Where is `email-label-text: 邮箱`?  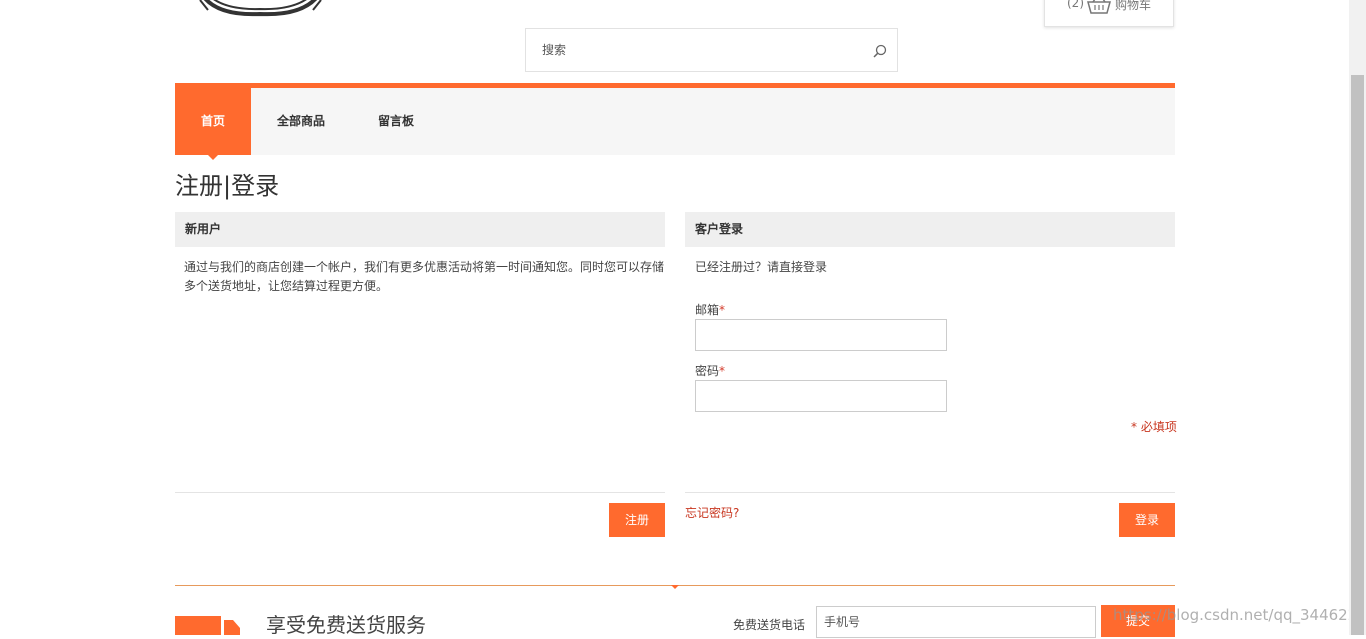 email-label-text: 邮箱 is located at coordinates (707, 310).